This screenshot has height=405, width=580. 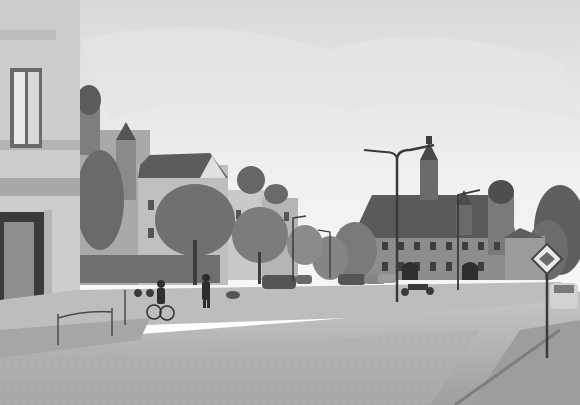 I want to click on planter, so click(x=233, y=295).